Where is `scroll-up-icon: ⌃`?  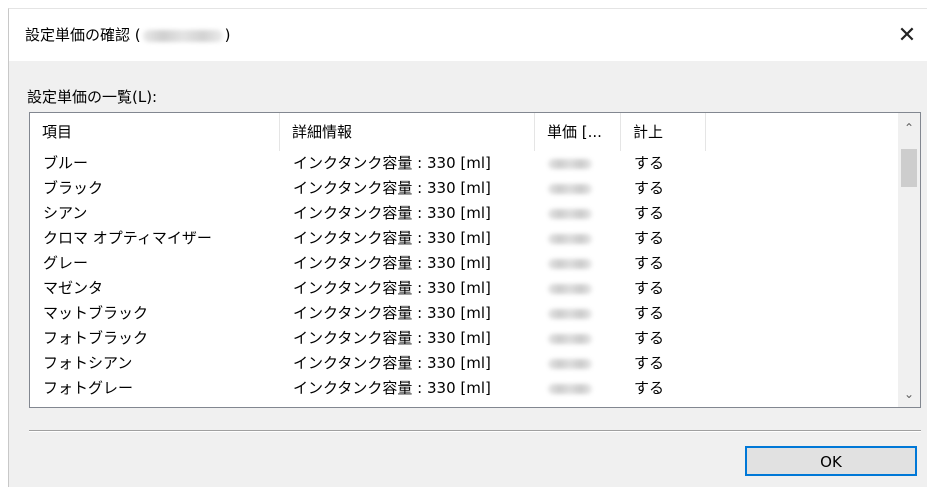 scroll-up-icon: ⌃ is located at coordinates (909, 128).